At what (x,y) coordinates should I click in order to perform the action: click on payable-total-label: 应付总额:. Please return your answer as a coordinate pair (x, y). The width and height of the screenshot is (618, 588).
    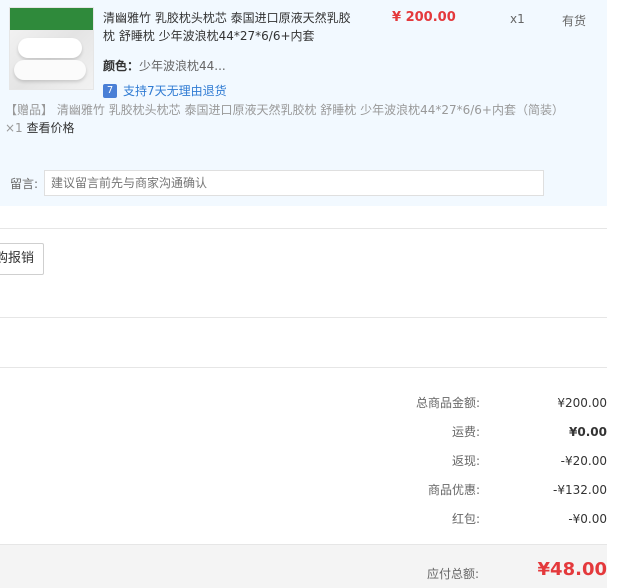
    Looking at the image, I should click on (452, 574).